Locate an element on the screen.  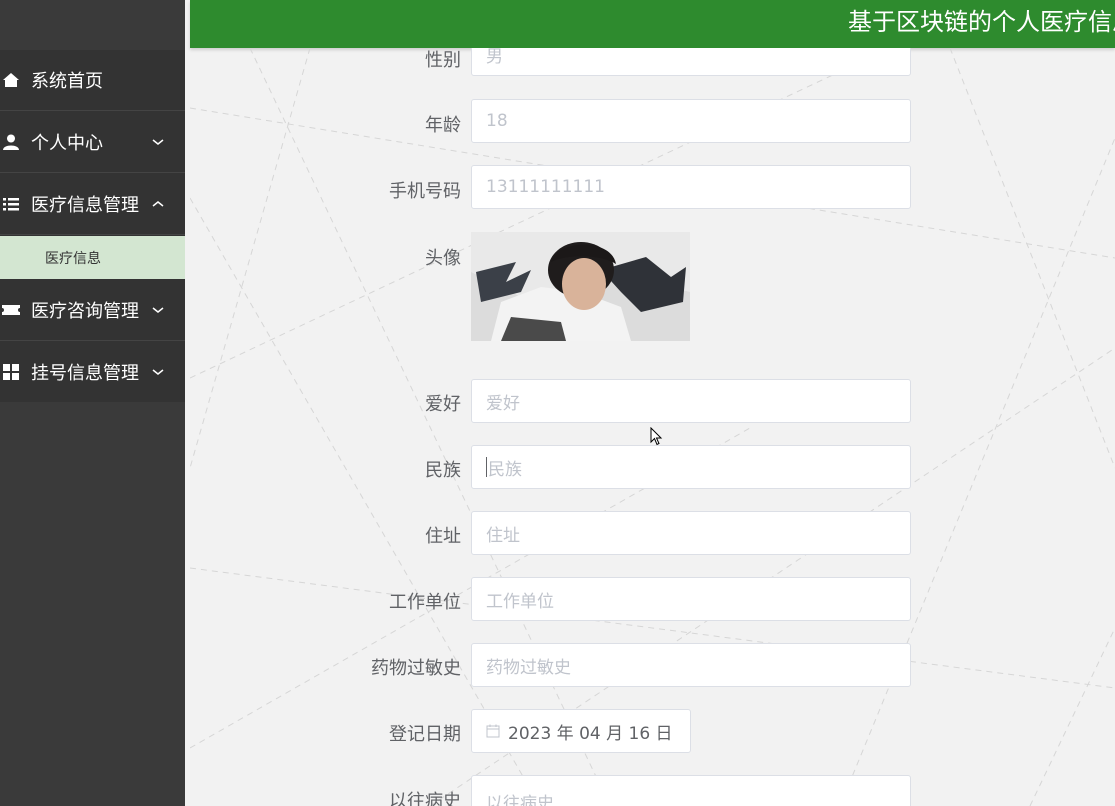
age-value: 18 is located at coordinates (497, 121).